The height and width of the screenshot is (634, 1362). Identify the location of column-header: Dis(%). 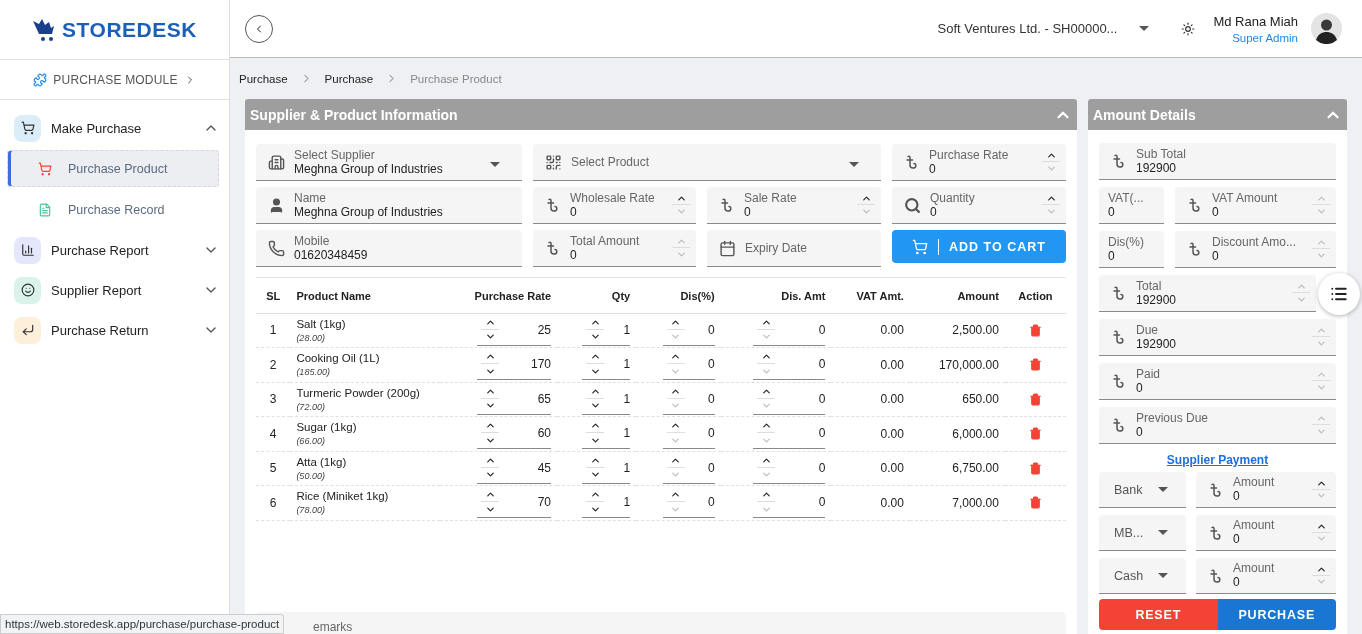
(678, 296).